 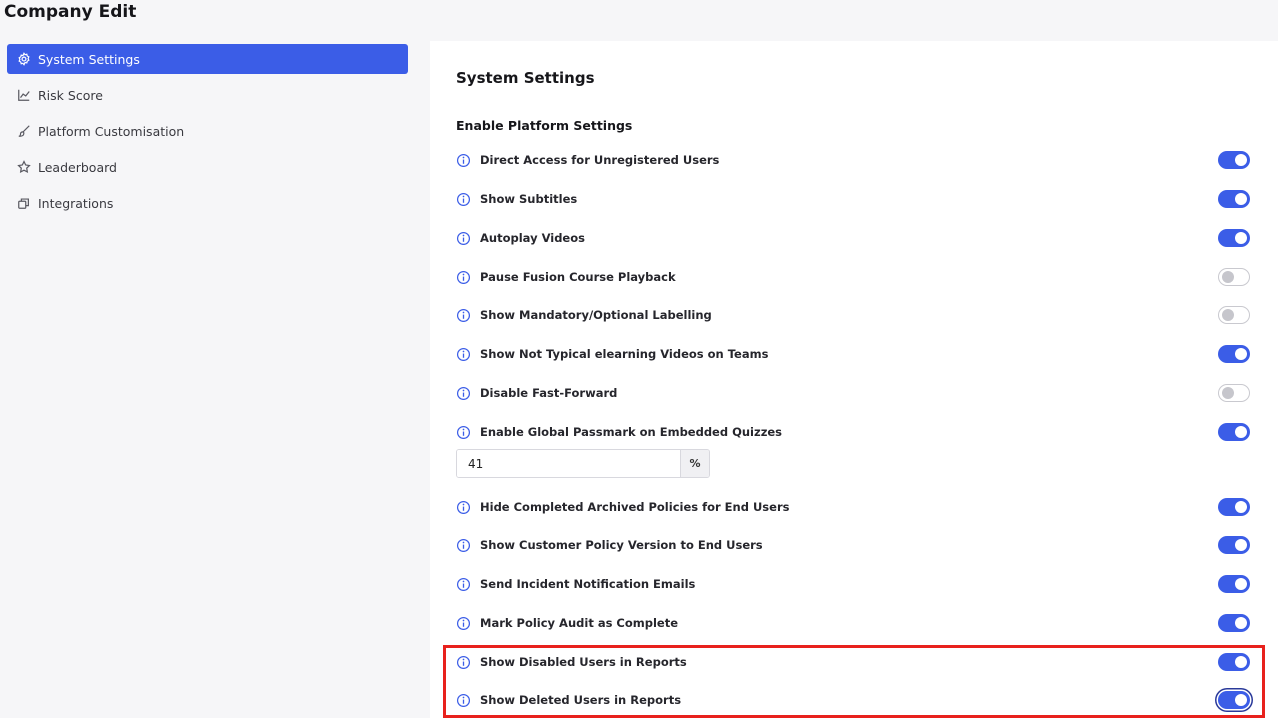 I want to click on setting-row: Disable Fast-Forward, so click(x=853, y=393).